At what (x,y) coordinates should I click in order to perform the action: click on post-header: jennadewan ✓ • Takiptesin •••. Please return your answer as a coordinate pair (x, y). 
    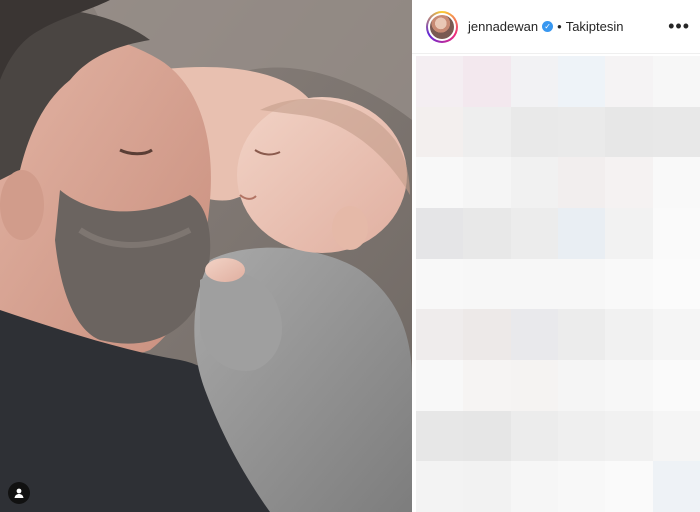
    Looking at the image, I should click on (556, 27).